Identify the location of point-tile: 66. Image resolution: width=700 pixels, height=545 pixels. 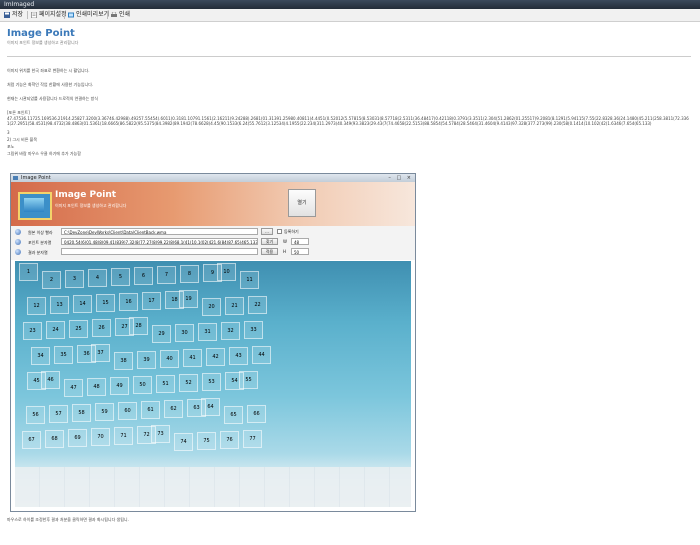
(256, 414).